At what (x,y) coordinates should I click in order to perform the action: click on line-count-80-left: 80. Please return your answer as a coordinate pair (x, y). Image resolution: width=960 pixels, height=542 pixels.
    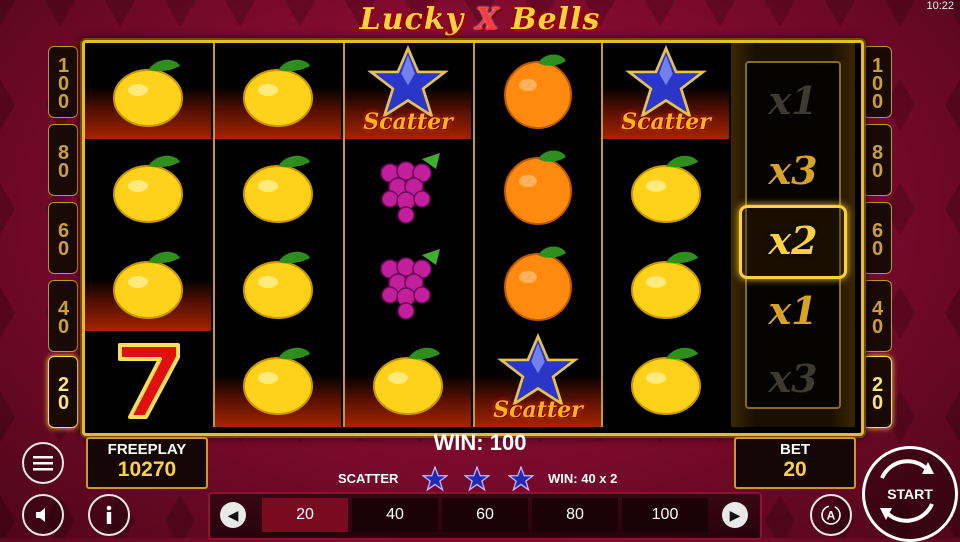
    Looking at the image, I should click on (63, 160).